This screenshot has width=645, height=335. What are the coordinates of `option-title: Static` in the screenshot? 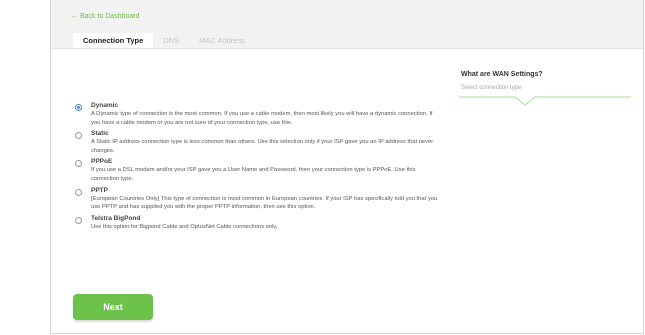 It's located at (100, 134).